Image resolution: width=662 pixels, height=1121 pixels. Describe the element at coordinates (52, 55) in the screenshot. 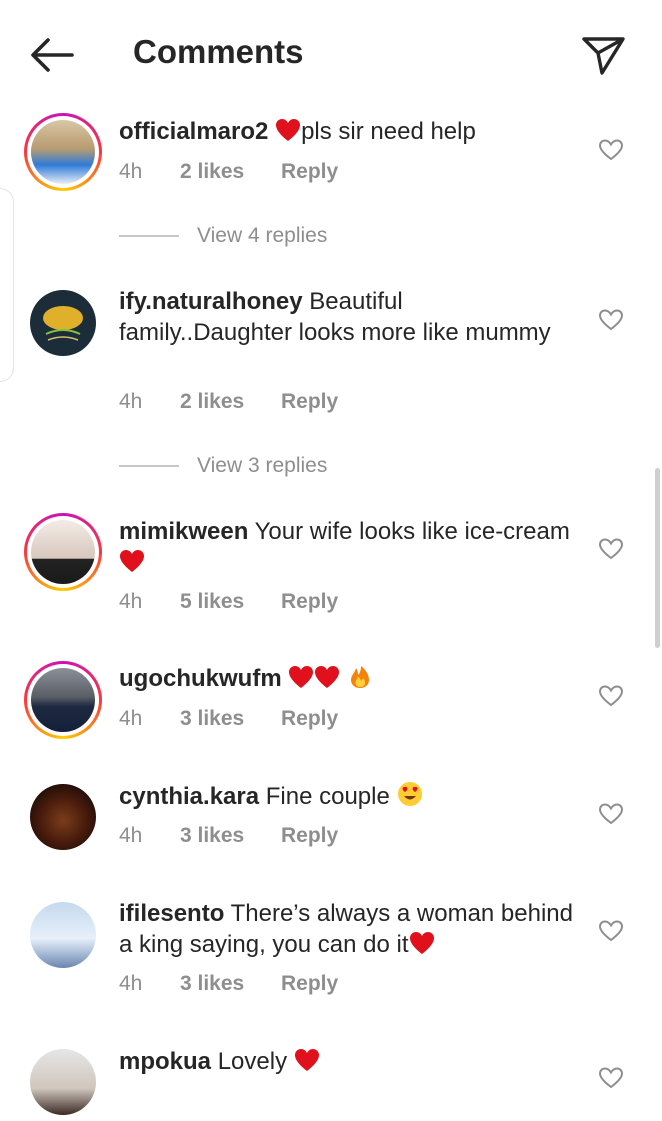

I see `back-arrow-icon` at that location.